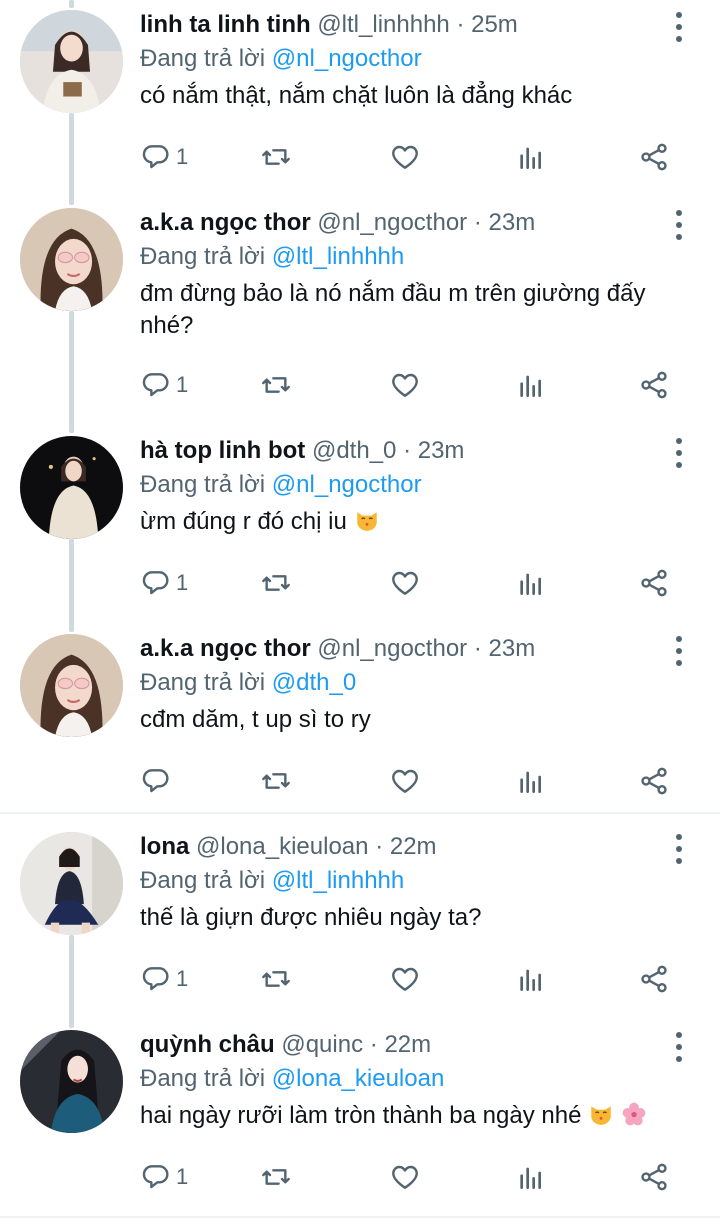  I want to click on cherry-blossom-emoji-icon, so click(634, 1114).